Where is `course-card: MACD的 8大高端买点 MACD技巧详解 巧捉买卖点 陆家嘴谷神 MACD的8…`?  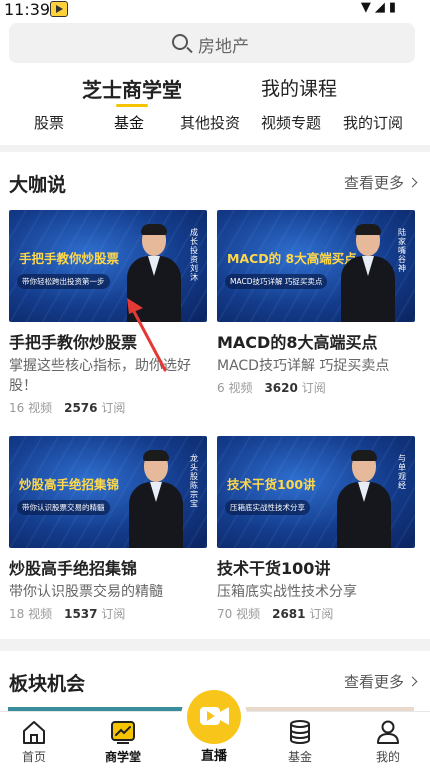
course-card: MACD的 8大高端买点 MACD技巧详解 巧捉买卖点 陆家嘴谷神 MACD的8… is located at coordinates (316, 303).